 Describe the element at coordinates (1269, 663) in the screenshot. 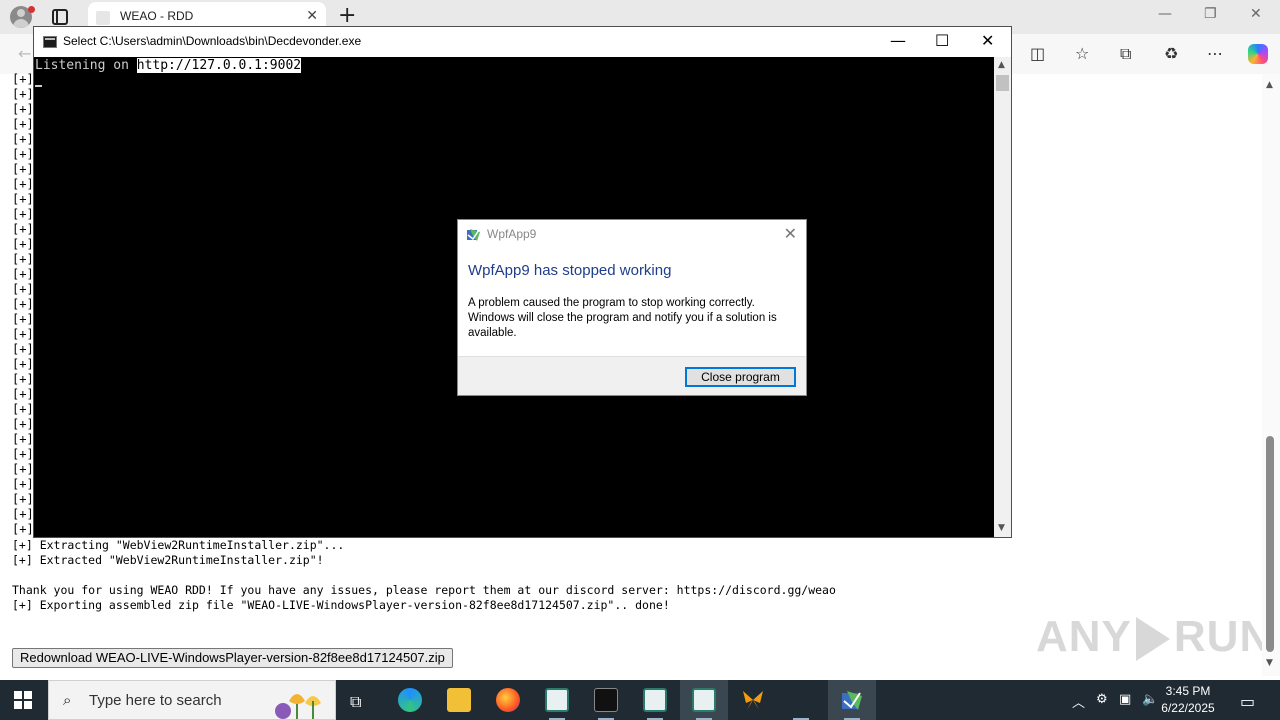

I see `scroll-down-icon: ▼` at that location.